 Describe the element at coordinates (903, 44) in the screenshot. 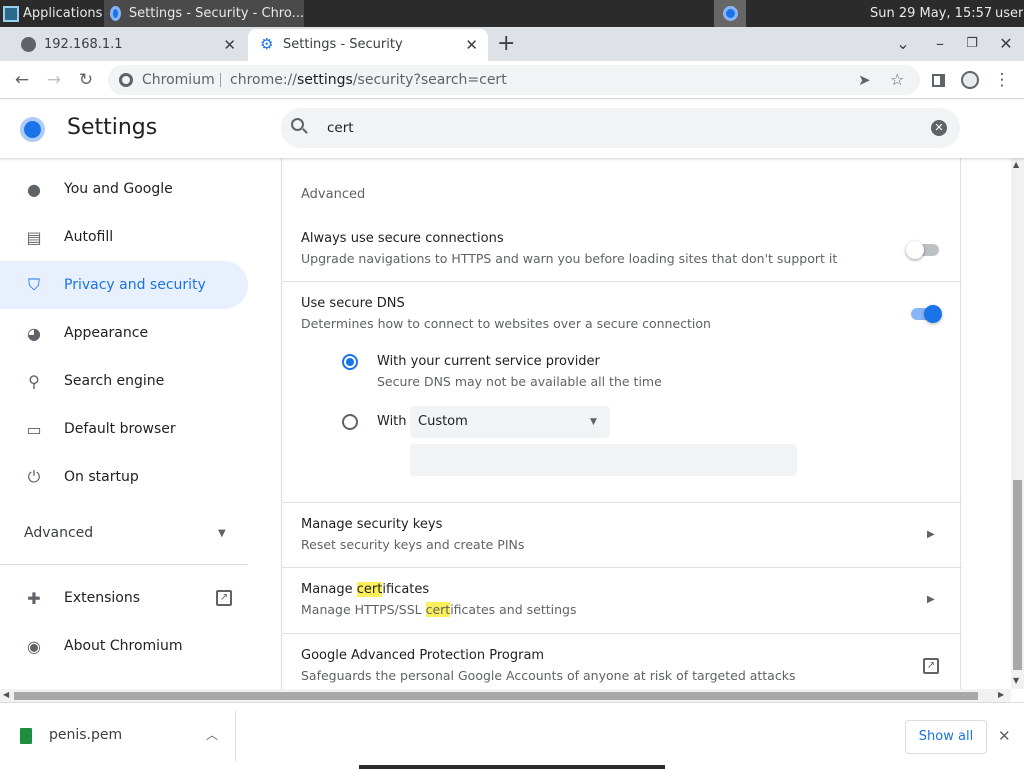

I see `tab-search-dropdown: ⌄` at that location.